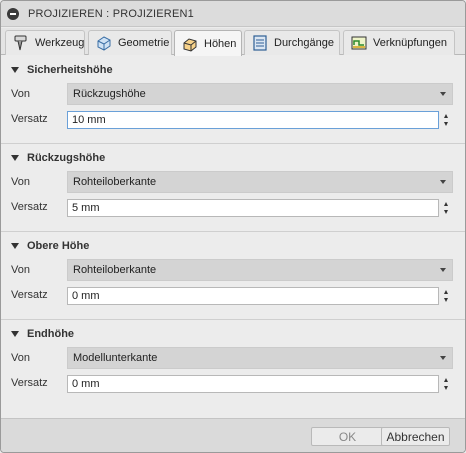 The width and height of the screenshot is (466, 453). I want to click on from-select: Rückzugshöhe, so click(260, 94).